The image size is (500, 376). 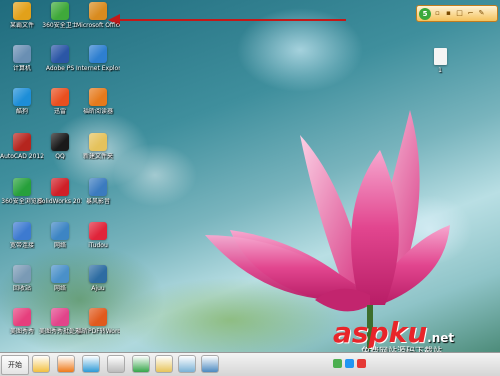 I want to click on desktop-icon-baofeng: 暴风影音, so click(x=98, y=198).